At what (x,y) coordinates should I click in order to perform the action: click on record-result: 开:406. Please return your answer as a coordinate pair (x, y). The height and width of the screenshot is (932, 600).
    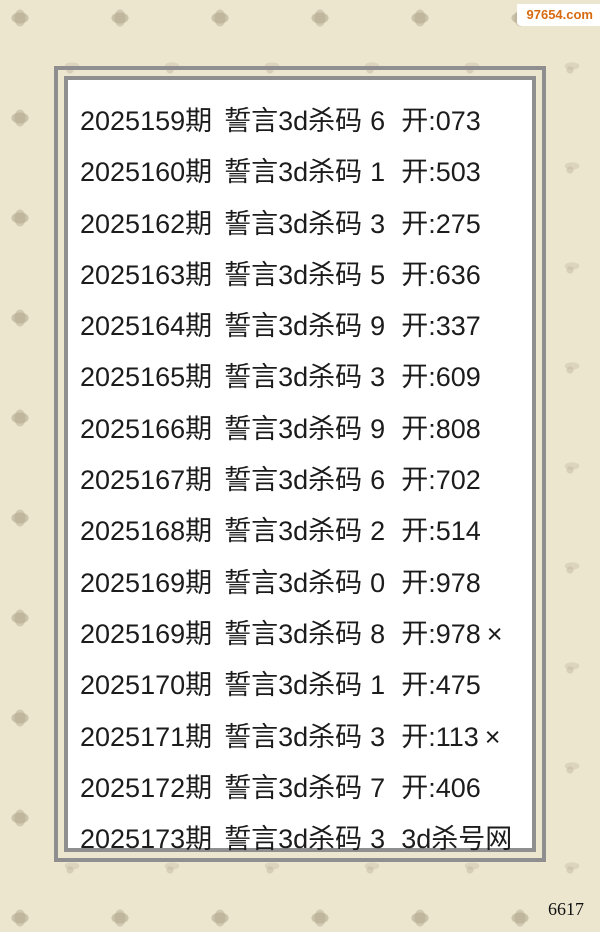
    Looking at the image, I should click on (441, 787).